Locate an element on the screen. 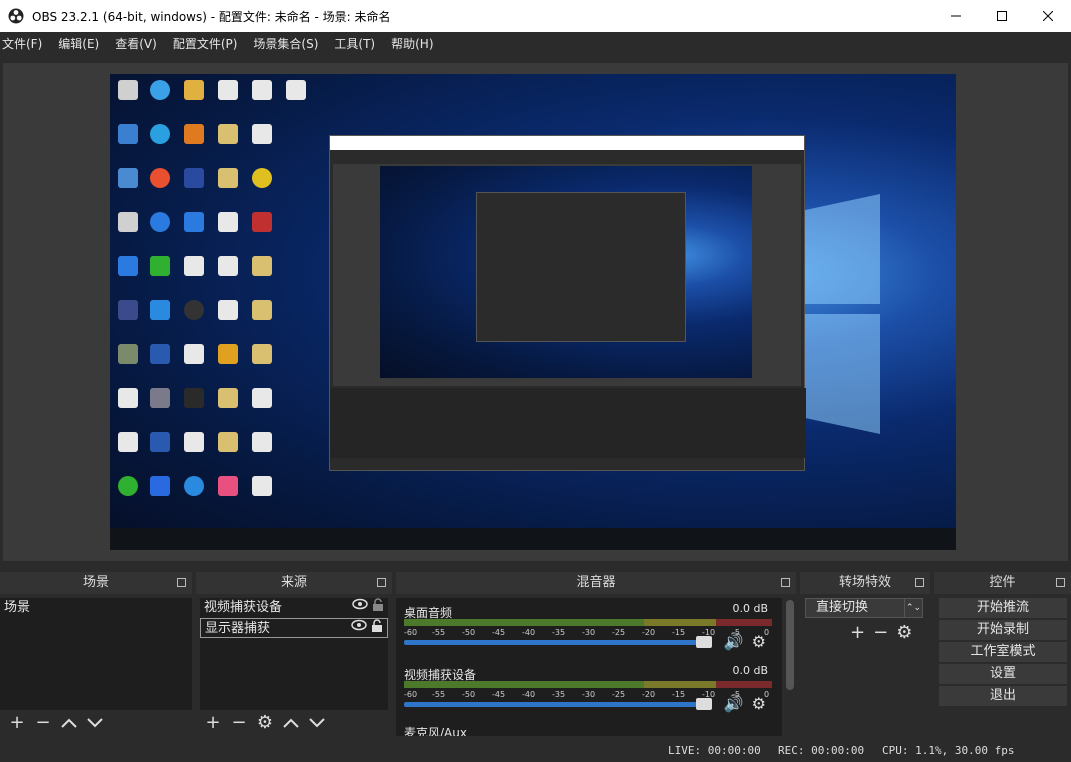 This screenshot has height=762, width=1071. source-item-selected: 显示器捕获 is located at coordinates (294, 628).